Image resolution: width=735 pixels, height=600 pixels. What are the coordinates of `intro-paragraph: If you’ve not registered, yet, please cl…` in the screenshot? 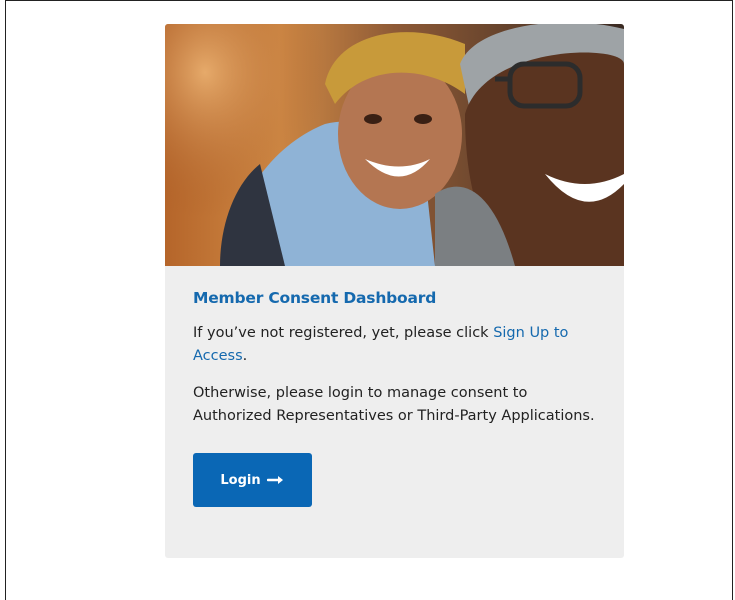 It's located at (394, 345).